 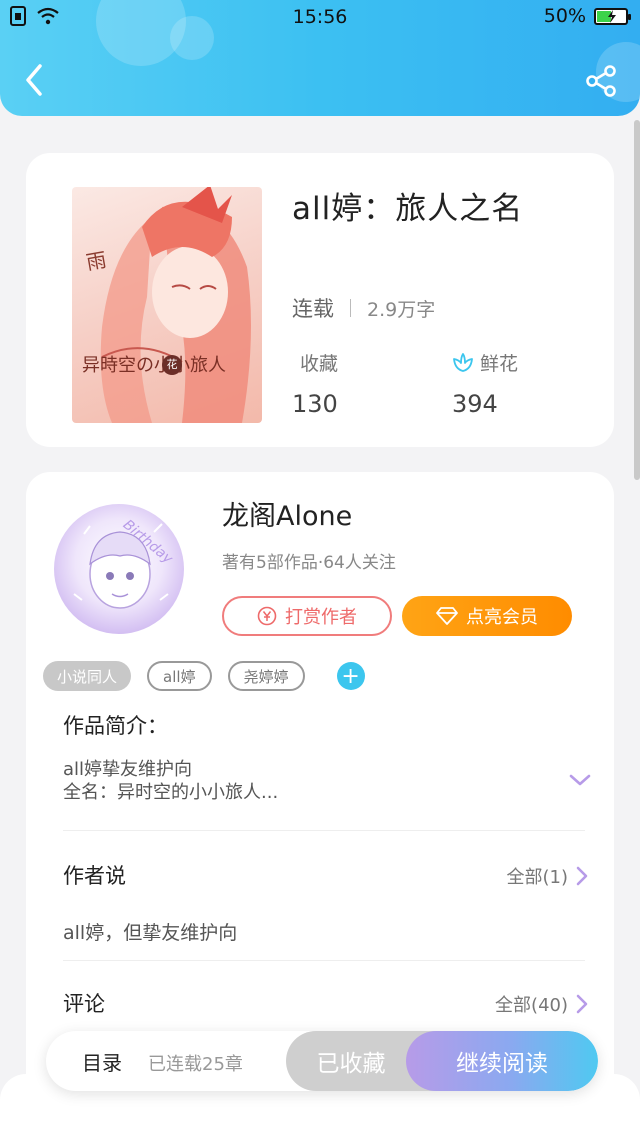 I want to click on tag-item: 尧婷婷, so click(x=266, y=676).